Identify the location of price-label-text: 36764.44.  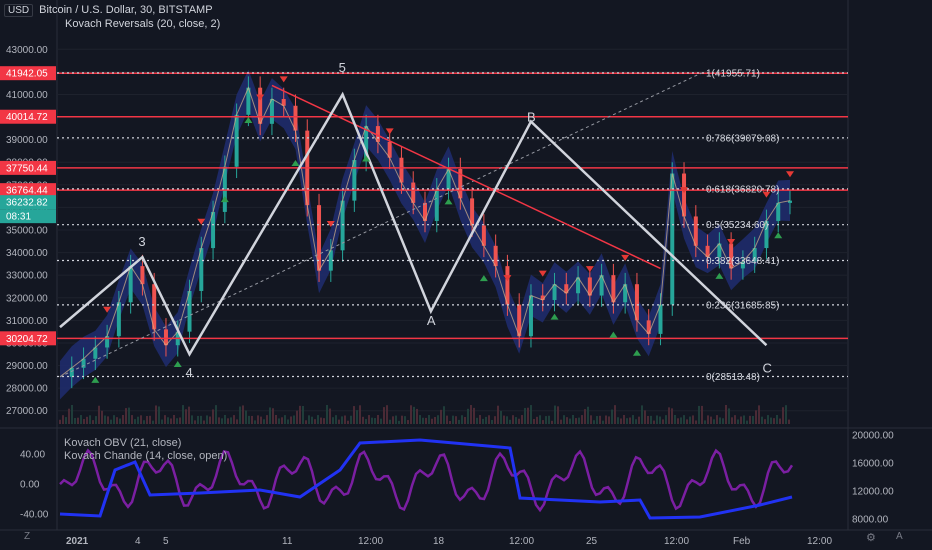
(27, 191).